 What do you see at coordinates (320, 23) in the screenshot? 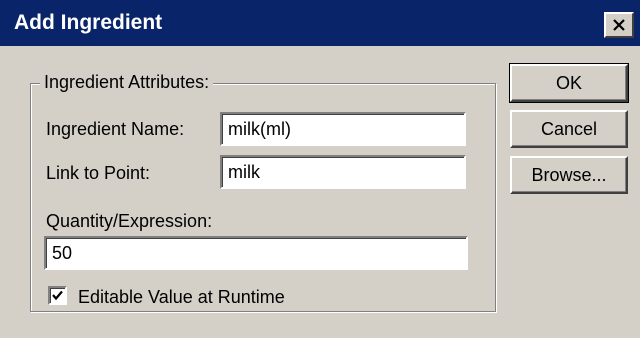
I see `title-bar: Add Ingredient` at bounding box center [320, 23].